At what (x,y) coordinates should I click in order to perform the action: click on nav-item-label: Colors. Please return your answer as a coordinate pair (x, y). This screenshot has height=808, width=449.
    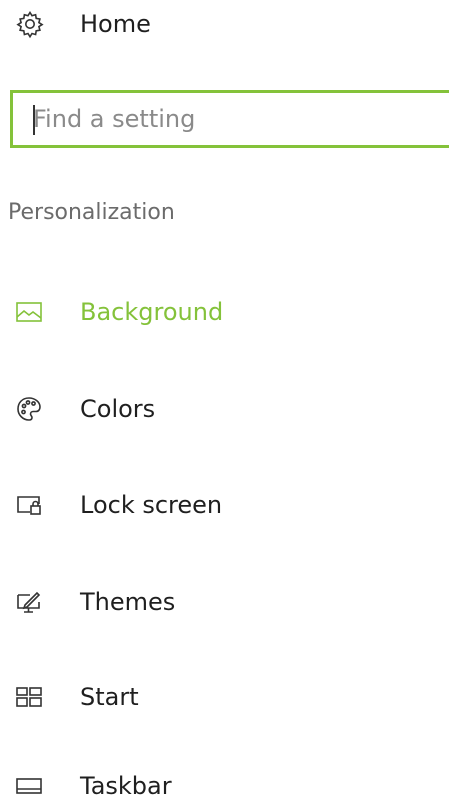
    Looking at the image, I should click on (118, 409).